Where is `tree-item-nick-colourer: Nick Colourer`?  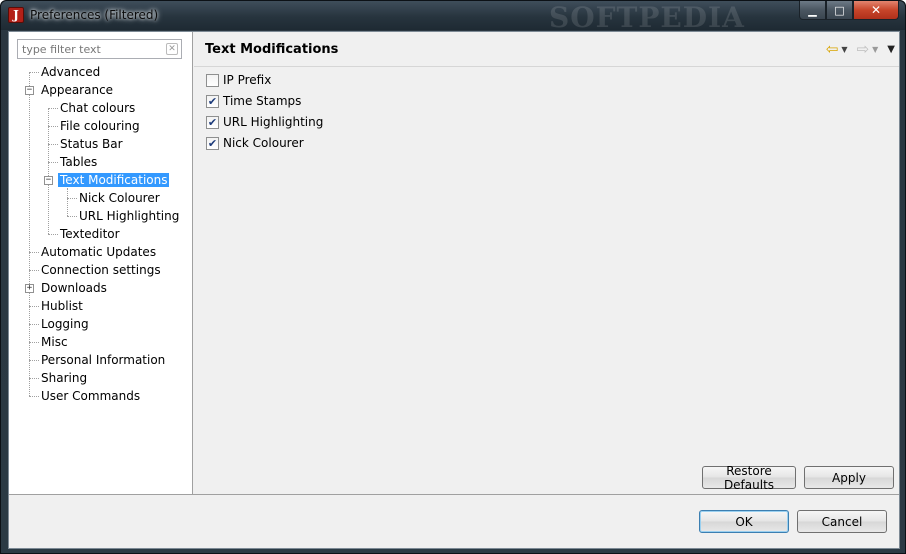 tree-item-nick-colourer: Nick Colourer is located at coordinates (119, 198).